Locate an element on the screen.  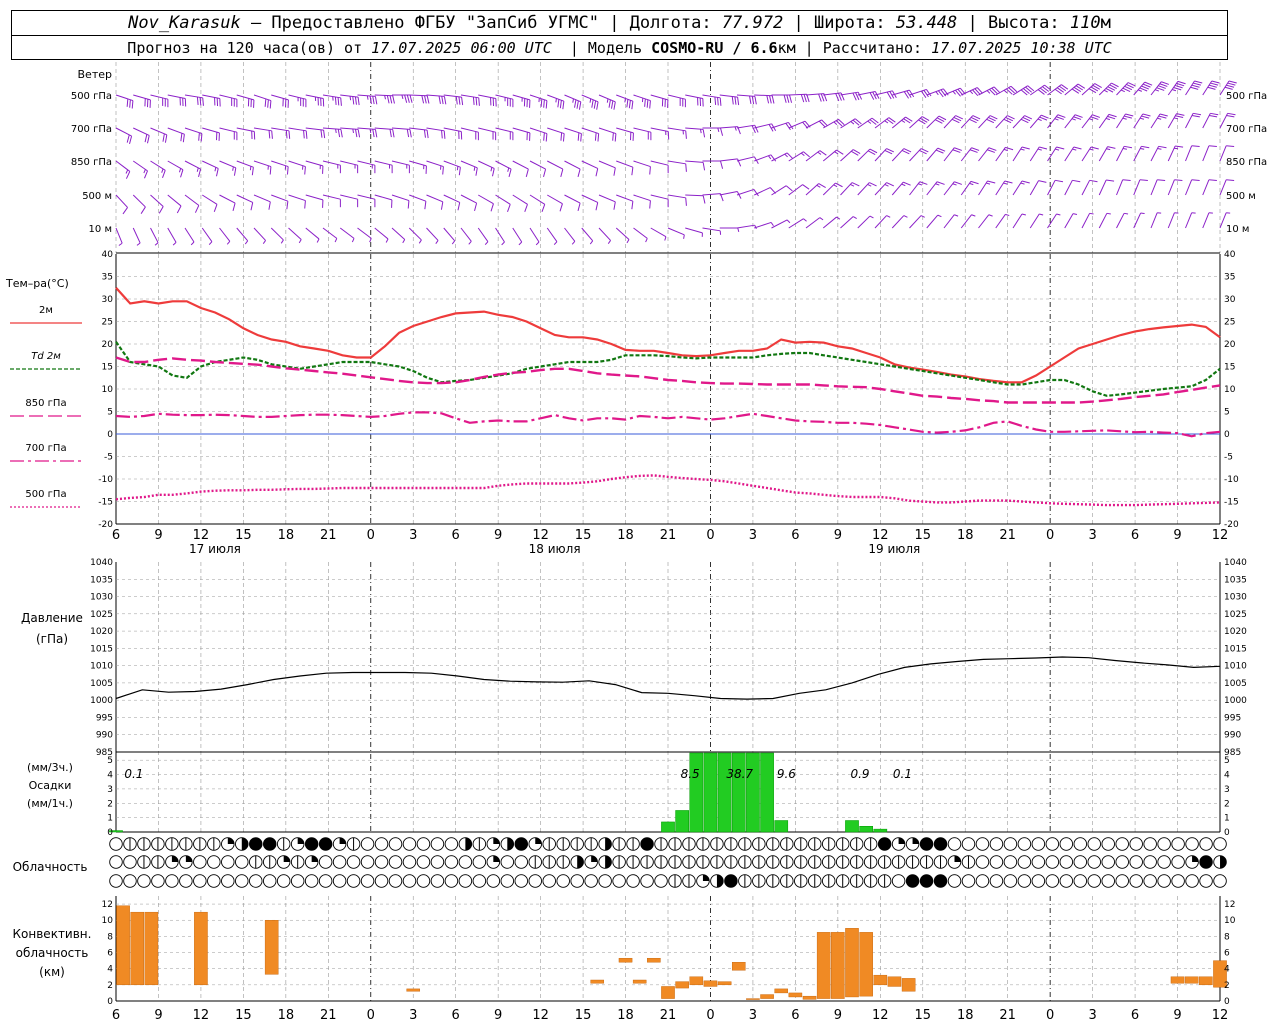
temp-ytick-label-right: -15 is located at coordinates (1231, 503).